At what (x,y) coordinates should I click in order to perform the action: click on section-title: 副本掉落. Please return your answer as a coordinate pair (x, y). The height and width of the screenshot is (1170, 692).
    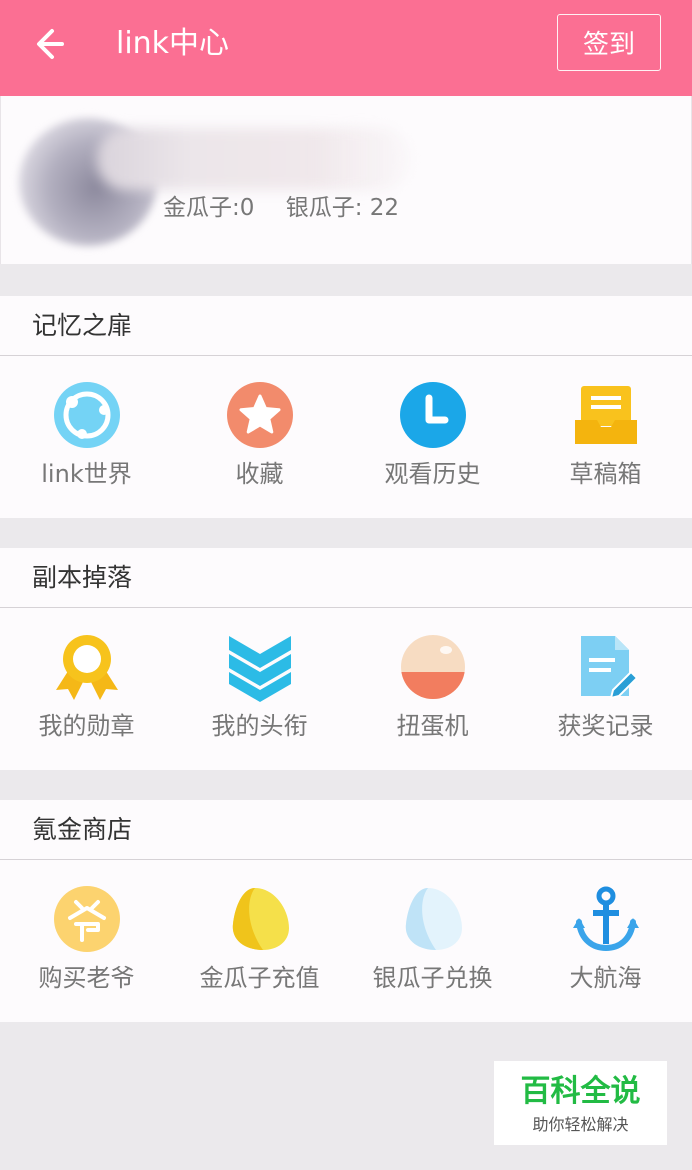
    Looking at the image, I should click on (82, 577).